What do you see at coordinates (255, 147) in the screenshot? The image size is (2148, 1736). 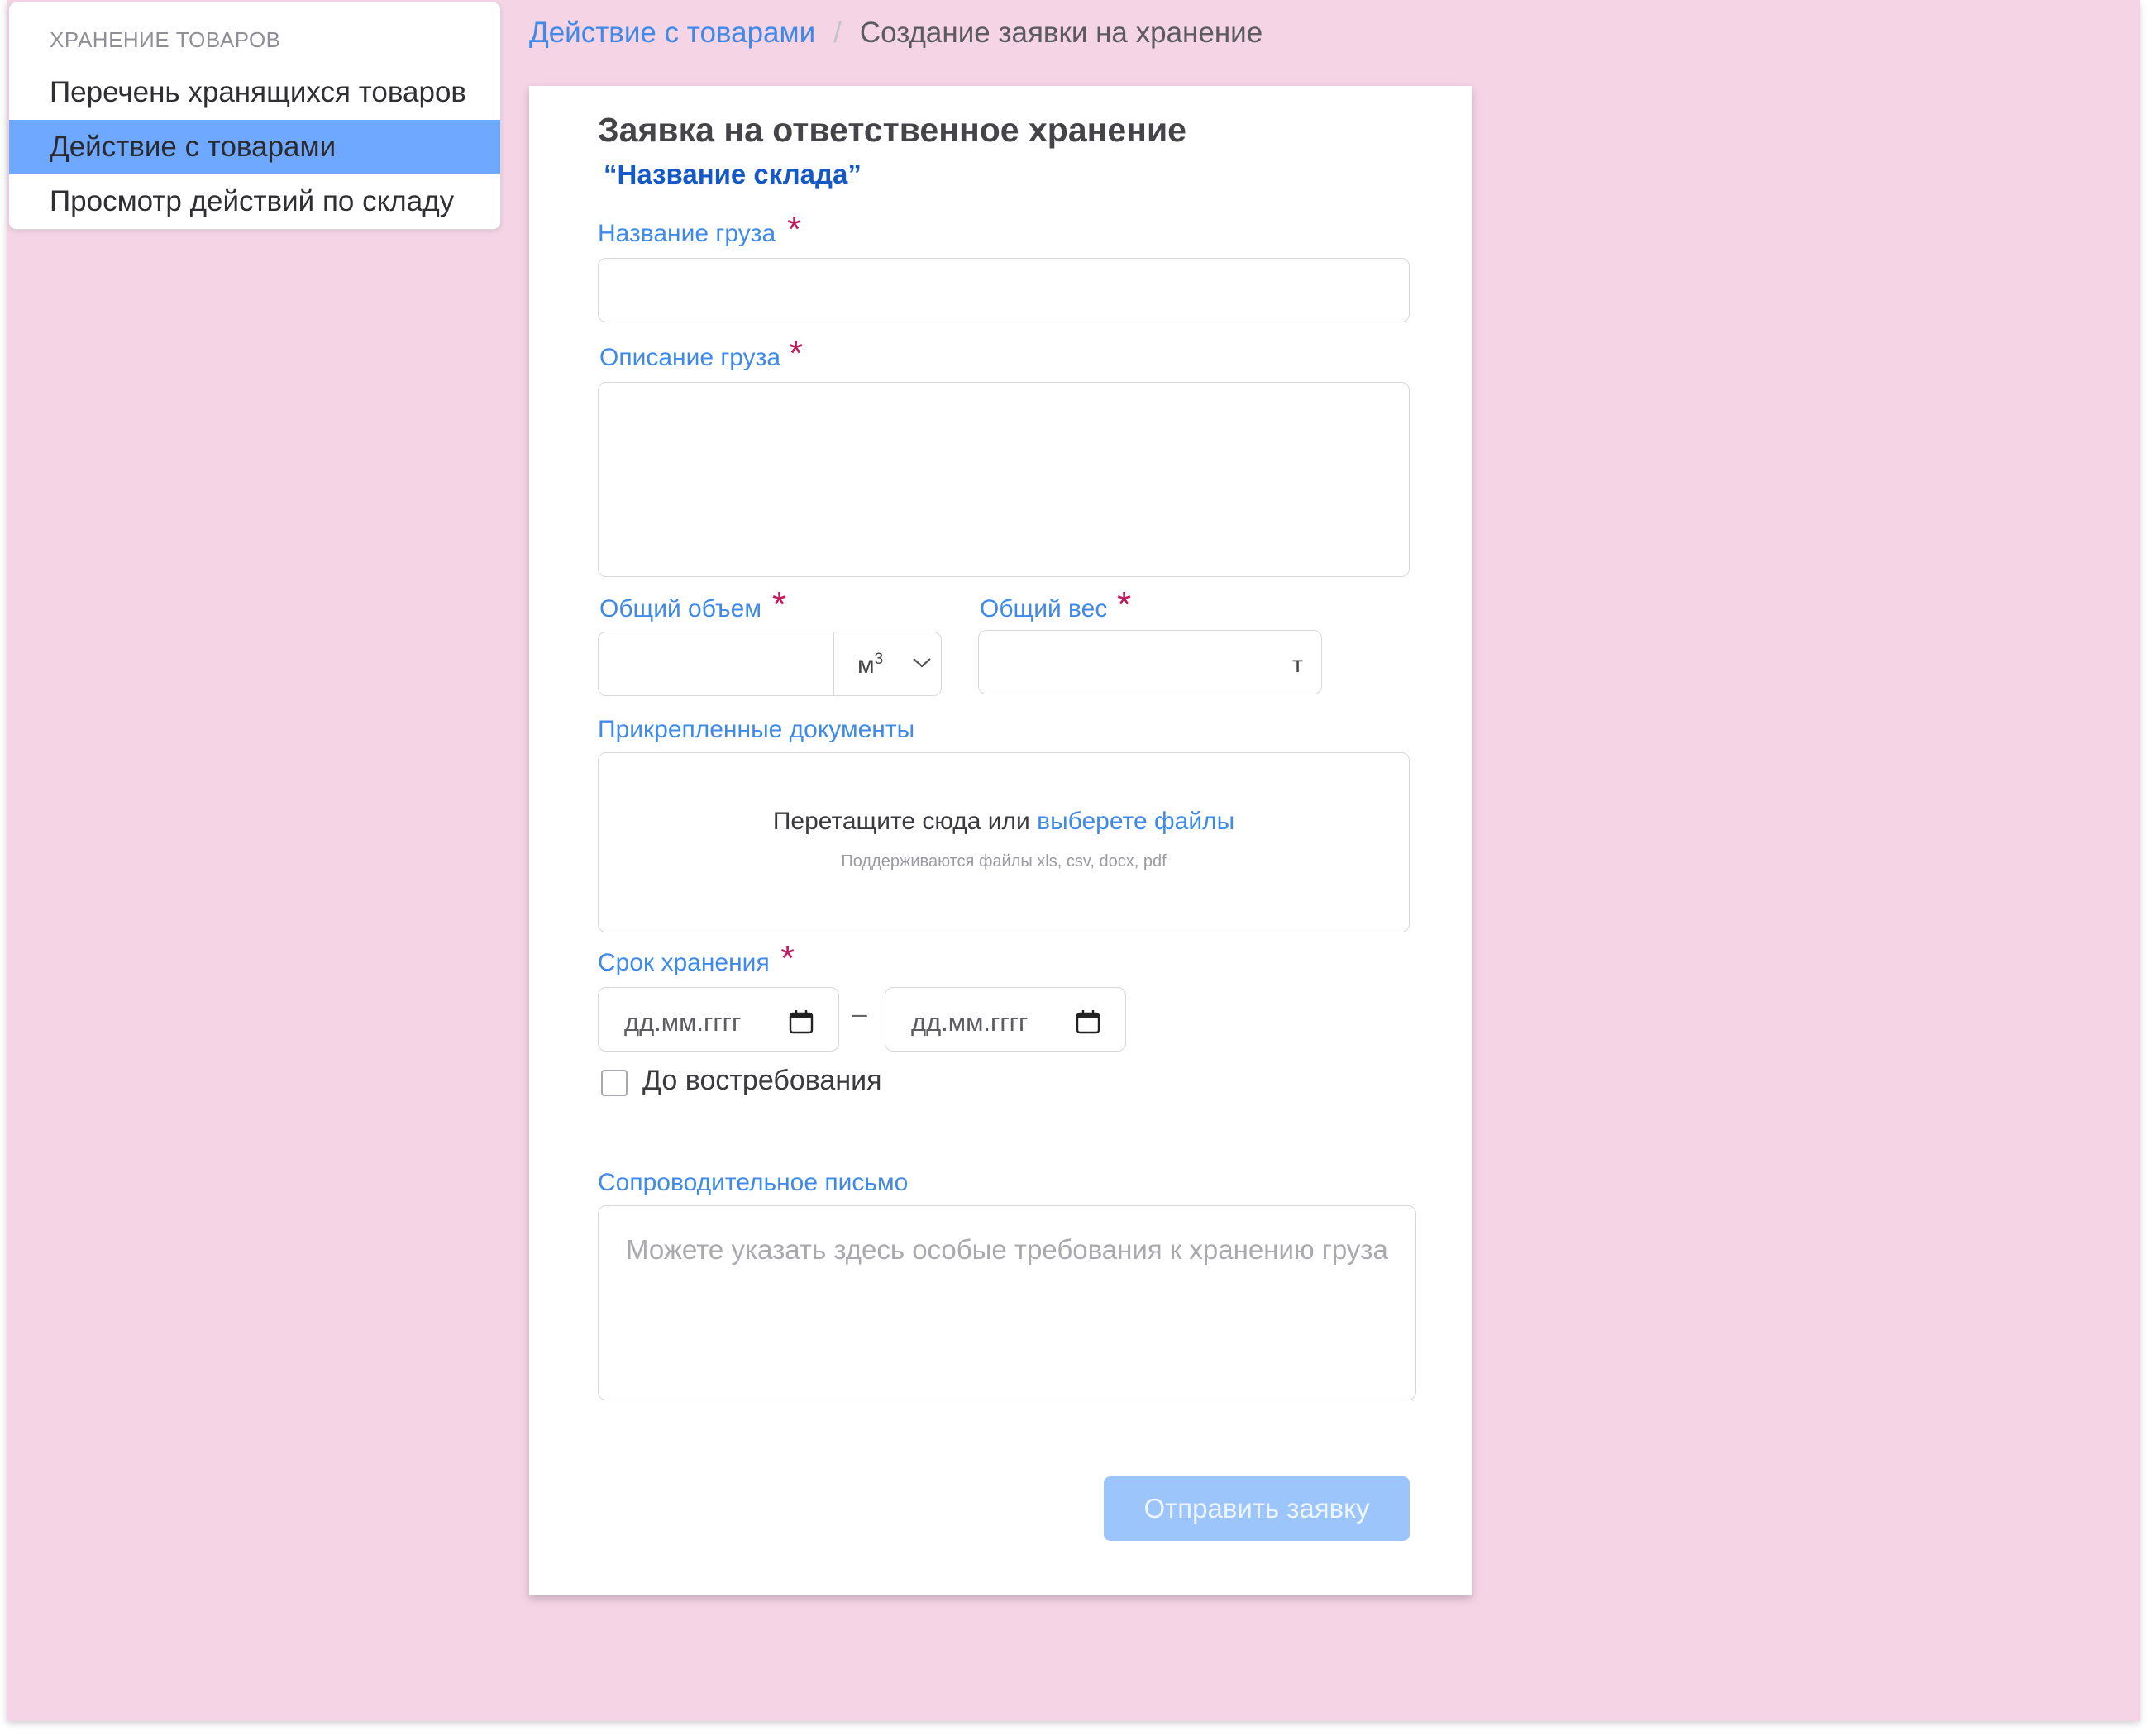 I see `sidebar-item-goods-actions: Действие с товарами` at bounding box center [255, 147].